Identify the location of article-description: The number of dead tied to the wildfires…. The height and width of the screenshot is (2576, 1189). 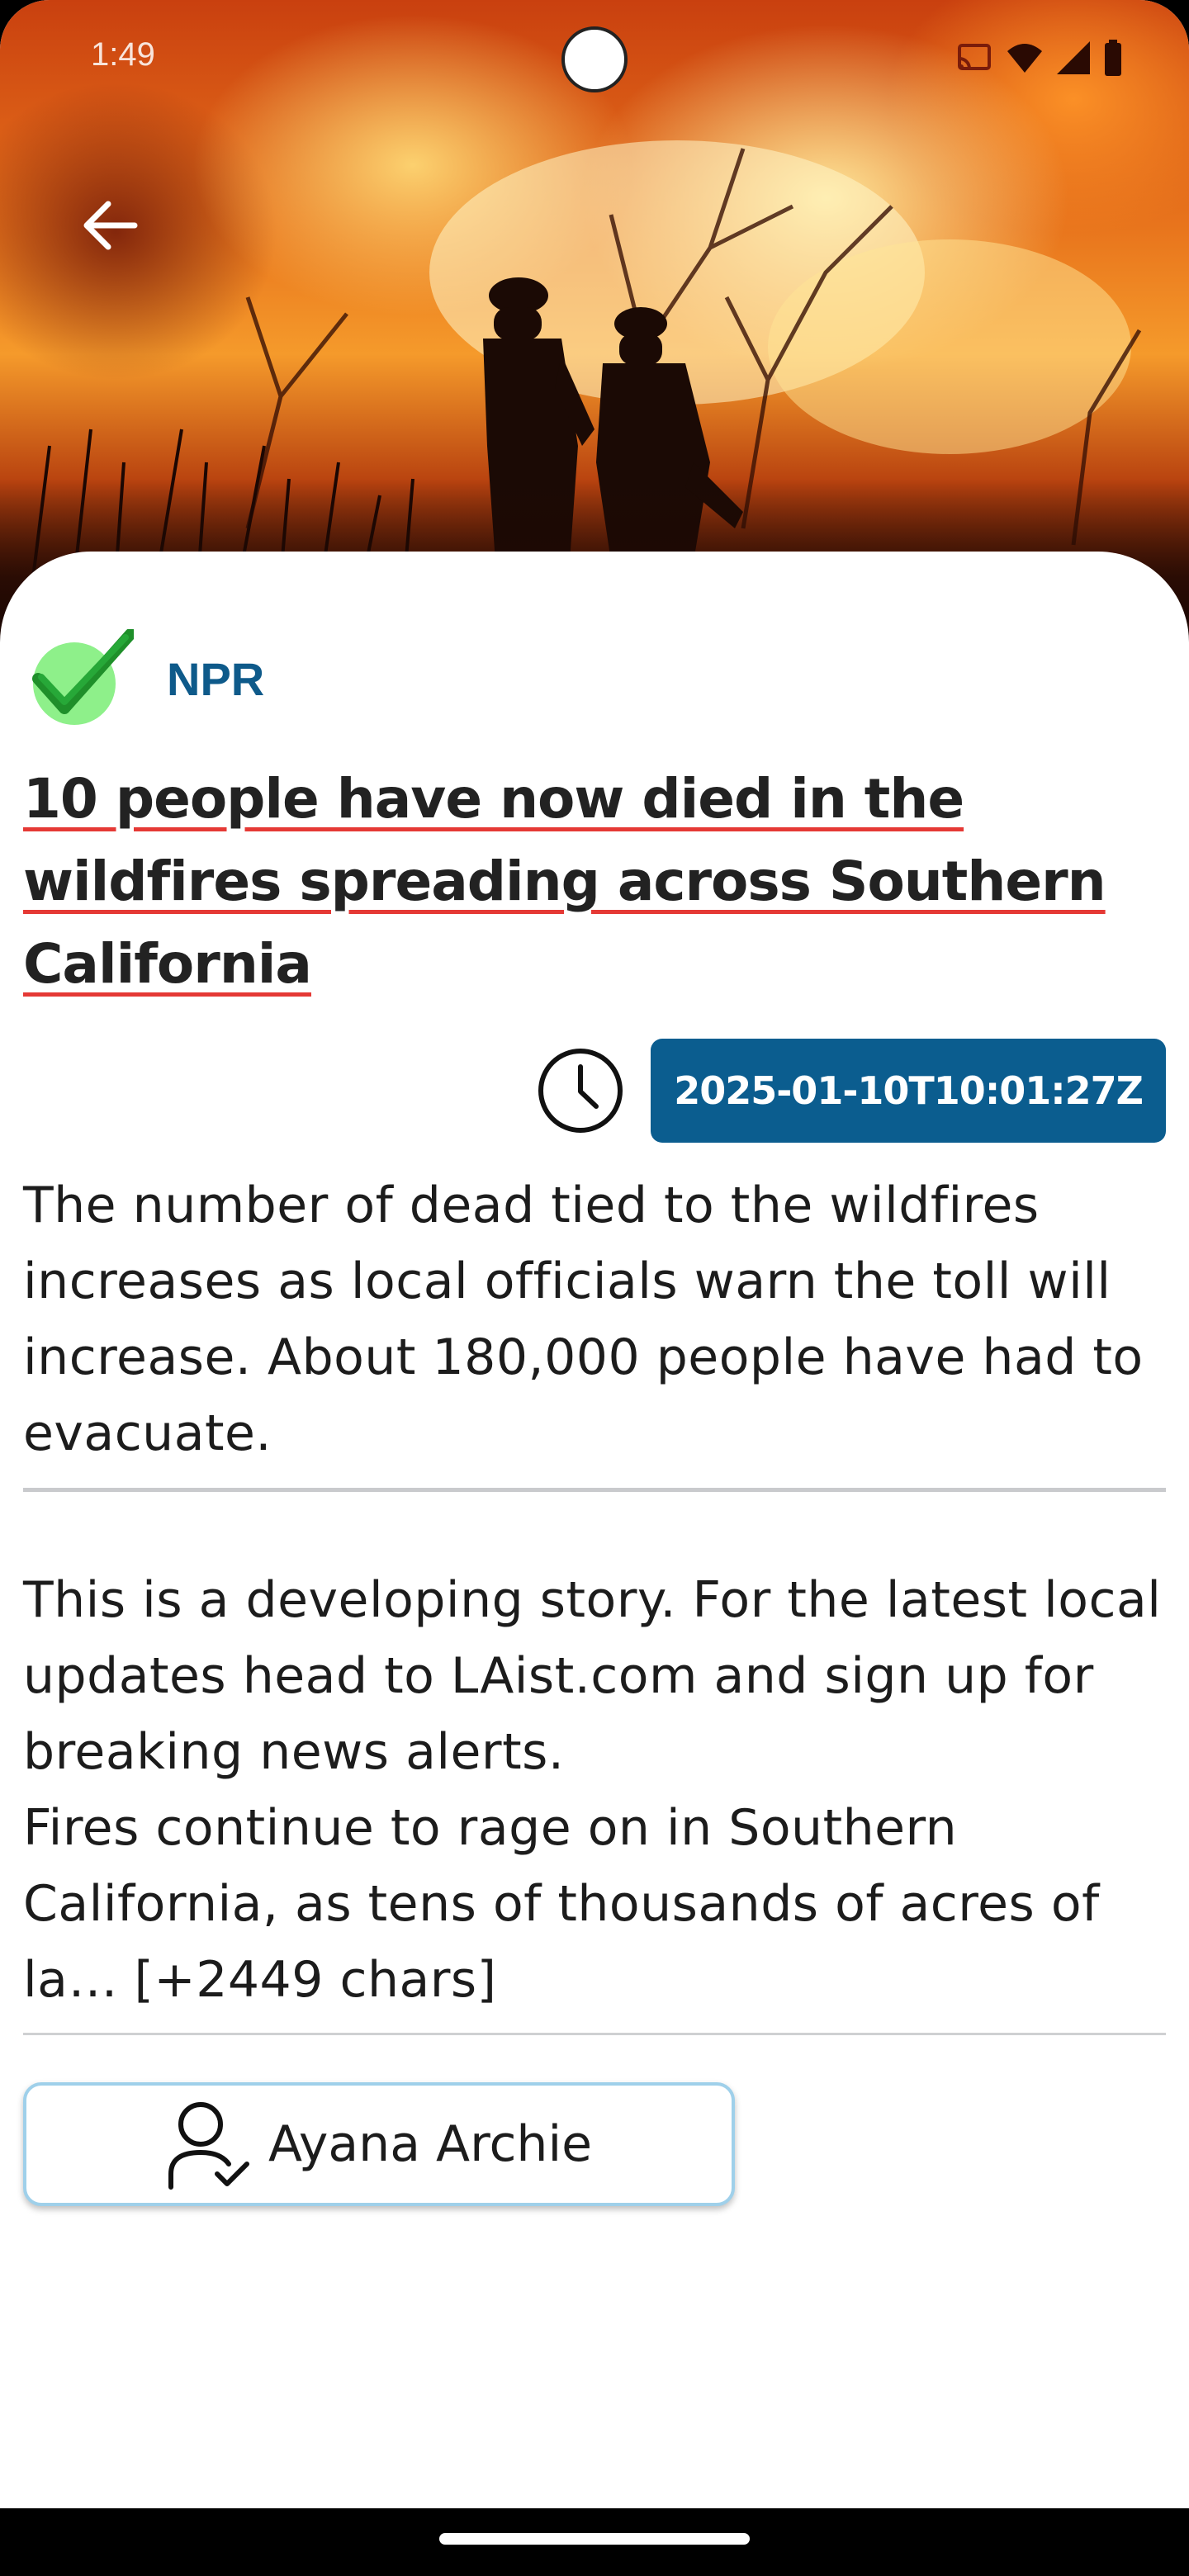
(583, 1319).